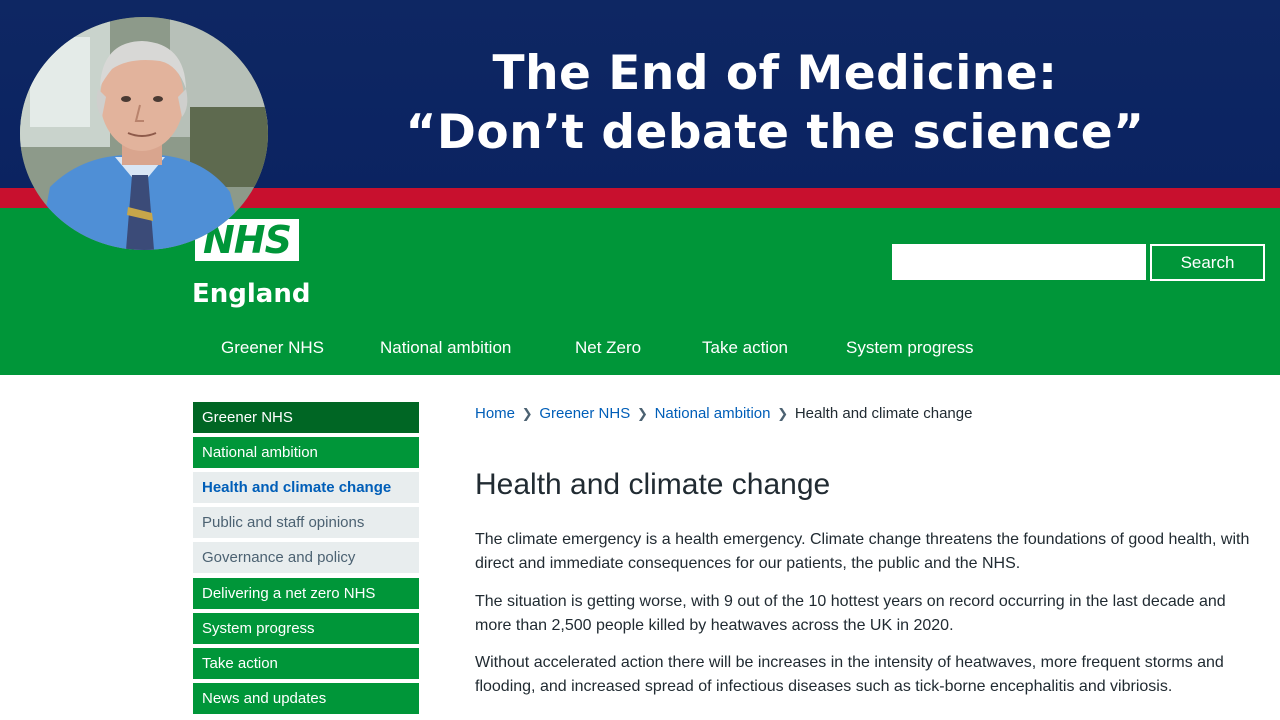  I want to click on search-input, so click(1019, 262).